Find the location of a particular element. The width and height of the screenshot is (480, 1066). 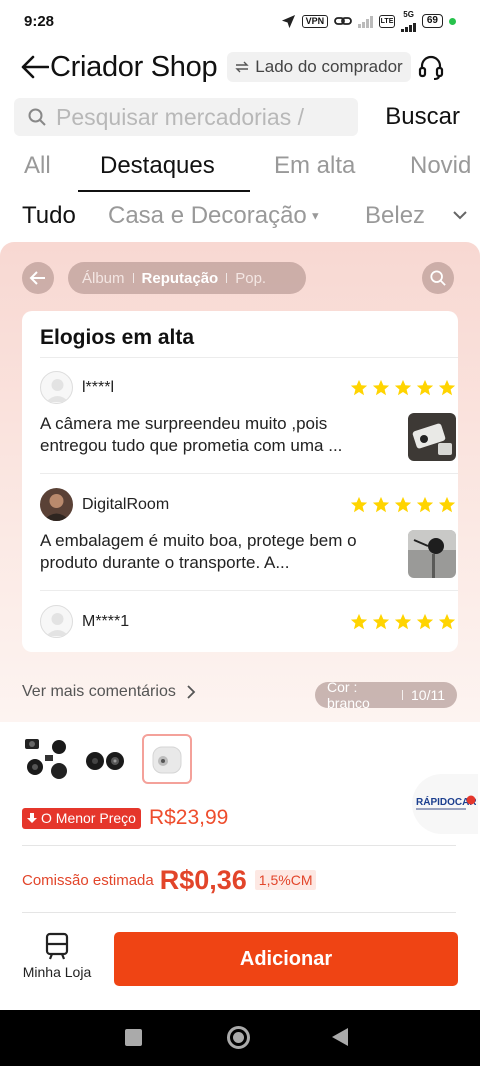

status-bar: 9:28 VPN LTE 5G 69 is located at coordinates (240, 21).